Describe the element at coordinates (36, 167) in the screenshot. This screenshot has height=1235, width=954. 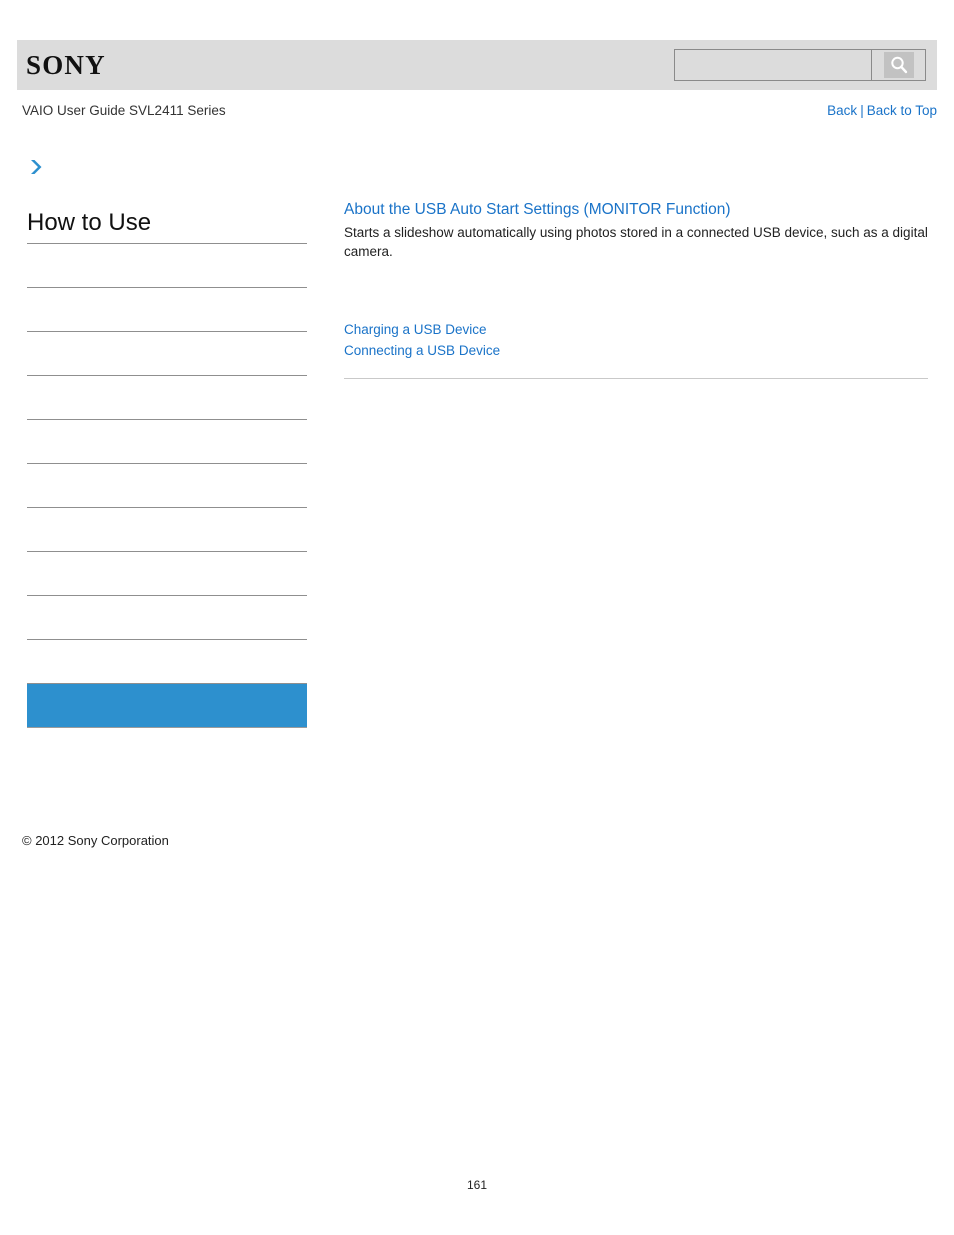
I see `chevron-right-icon` at that location.